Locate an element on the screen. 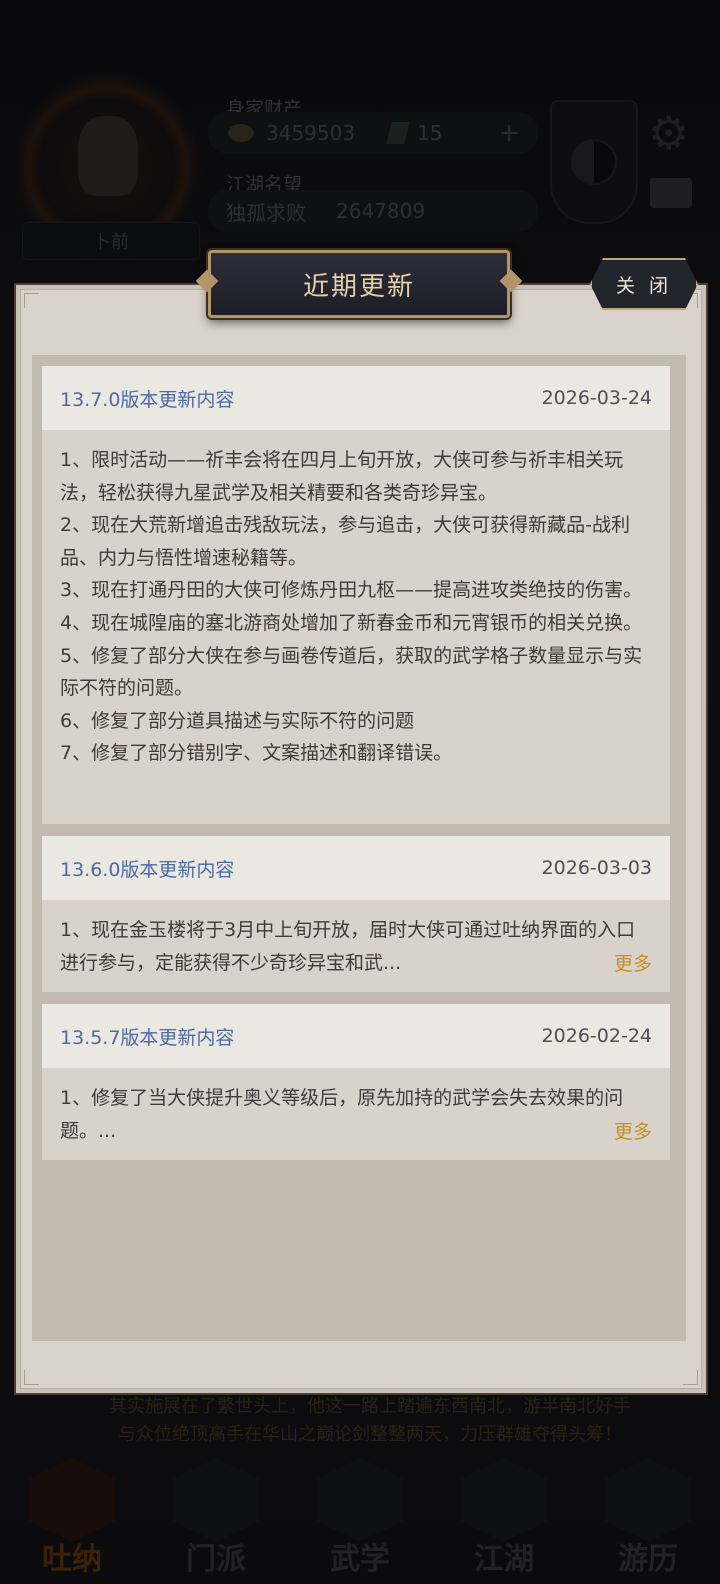 The image size is (720, 1584). modal-title: 近期更新 is located at coordinates (358, 286).